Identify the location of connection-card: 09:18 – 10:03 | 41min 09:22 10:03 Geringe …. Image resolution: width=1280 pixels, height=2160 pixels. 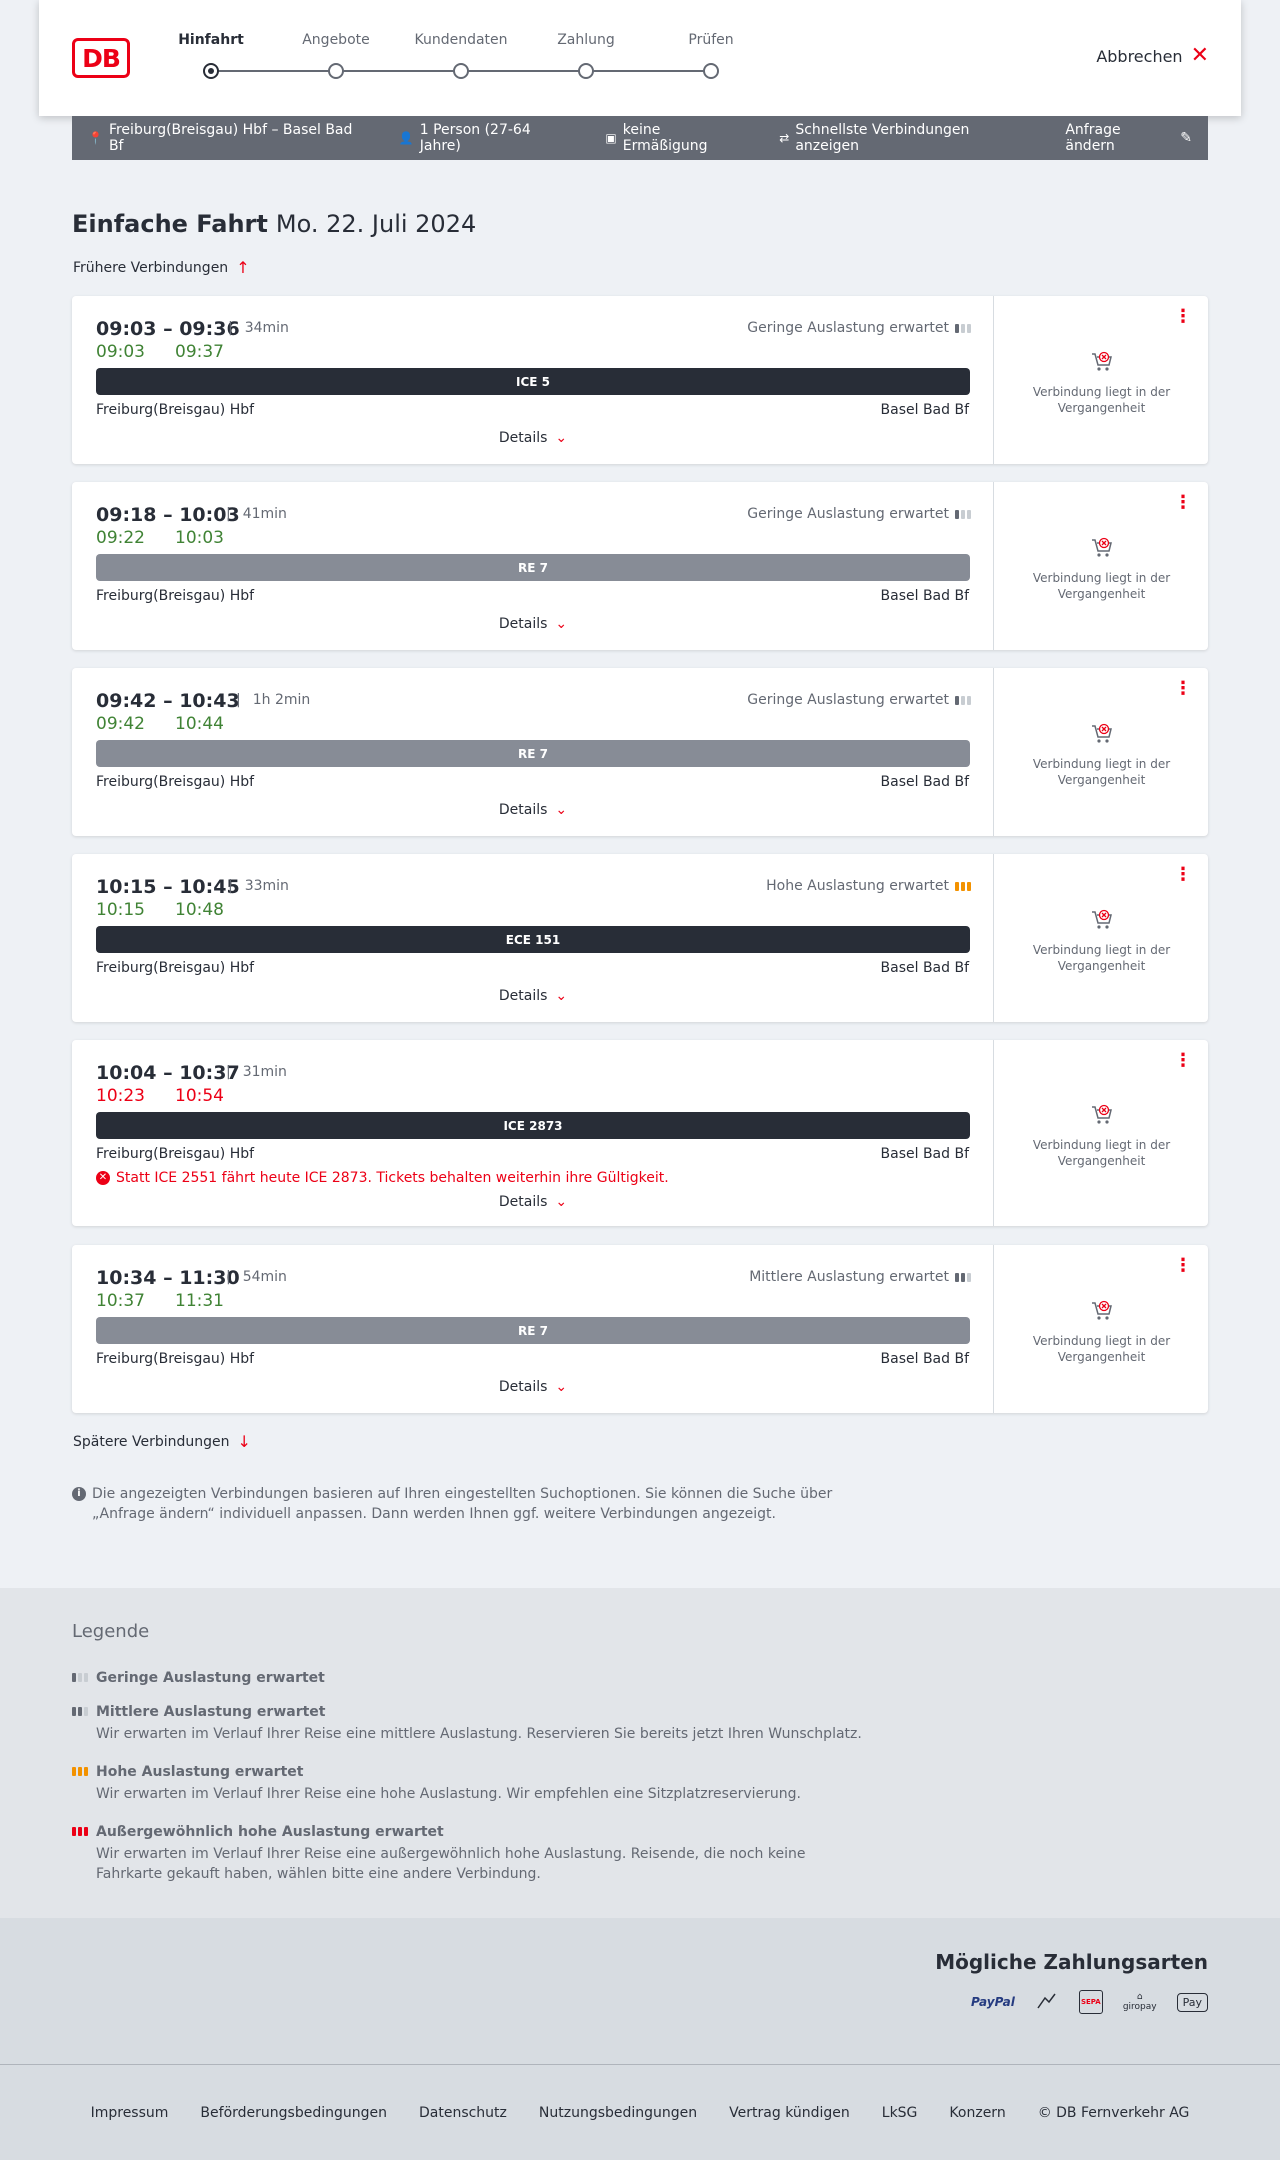
(640, 566).